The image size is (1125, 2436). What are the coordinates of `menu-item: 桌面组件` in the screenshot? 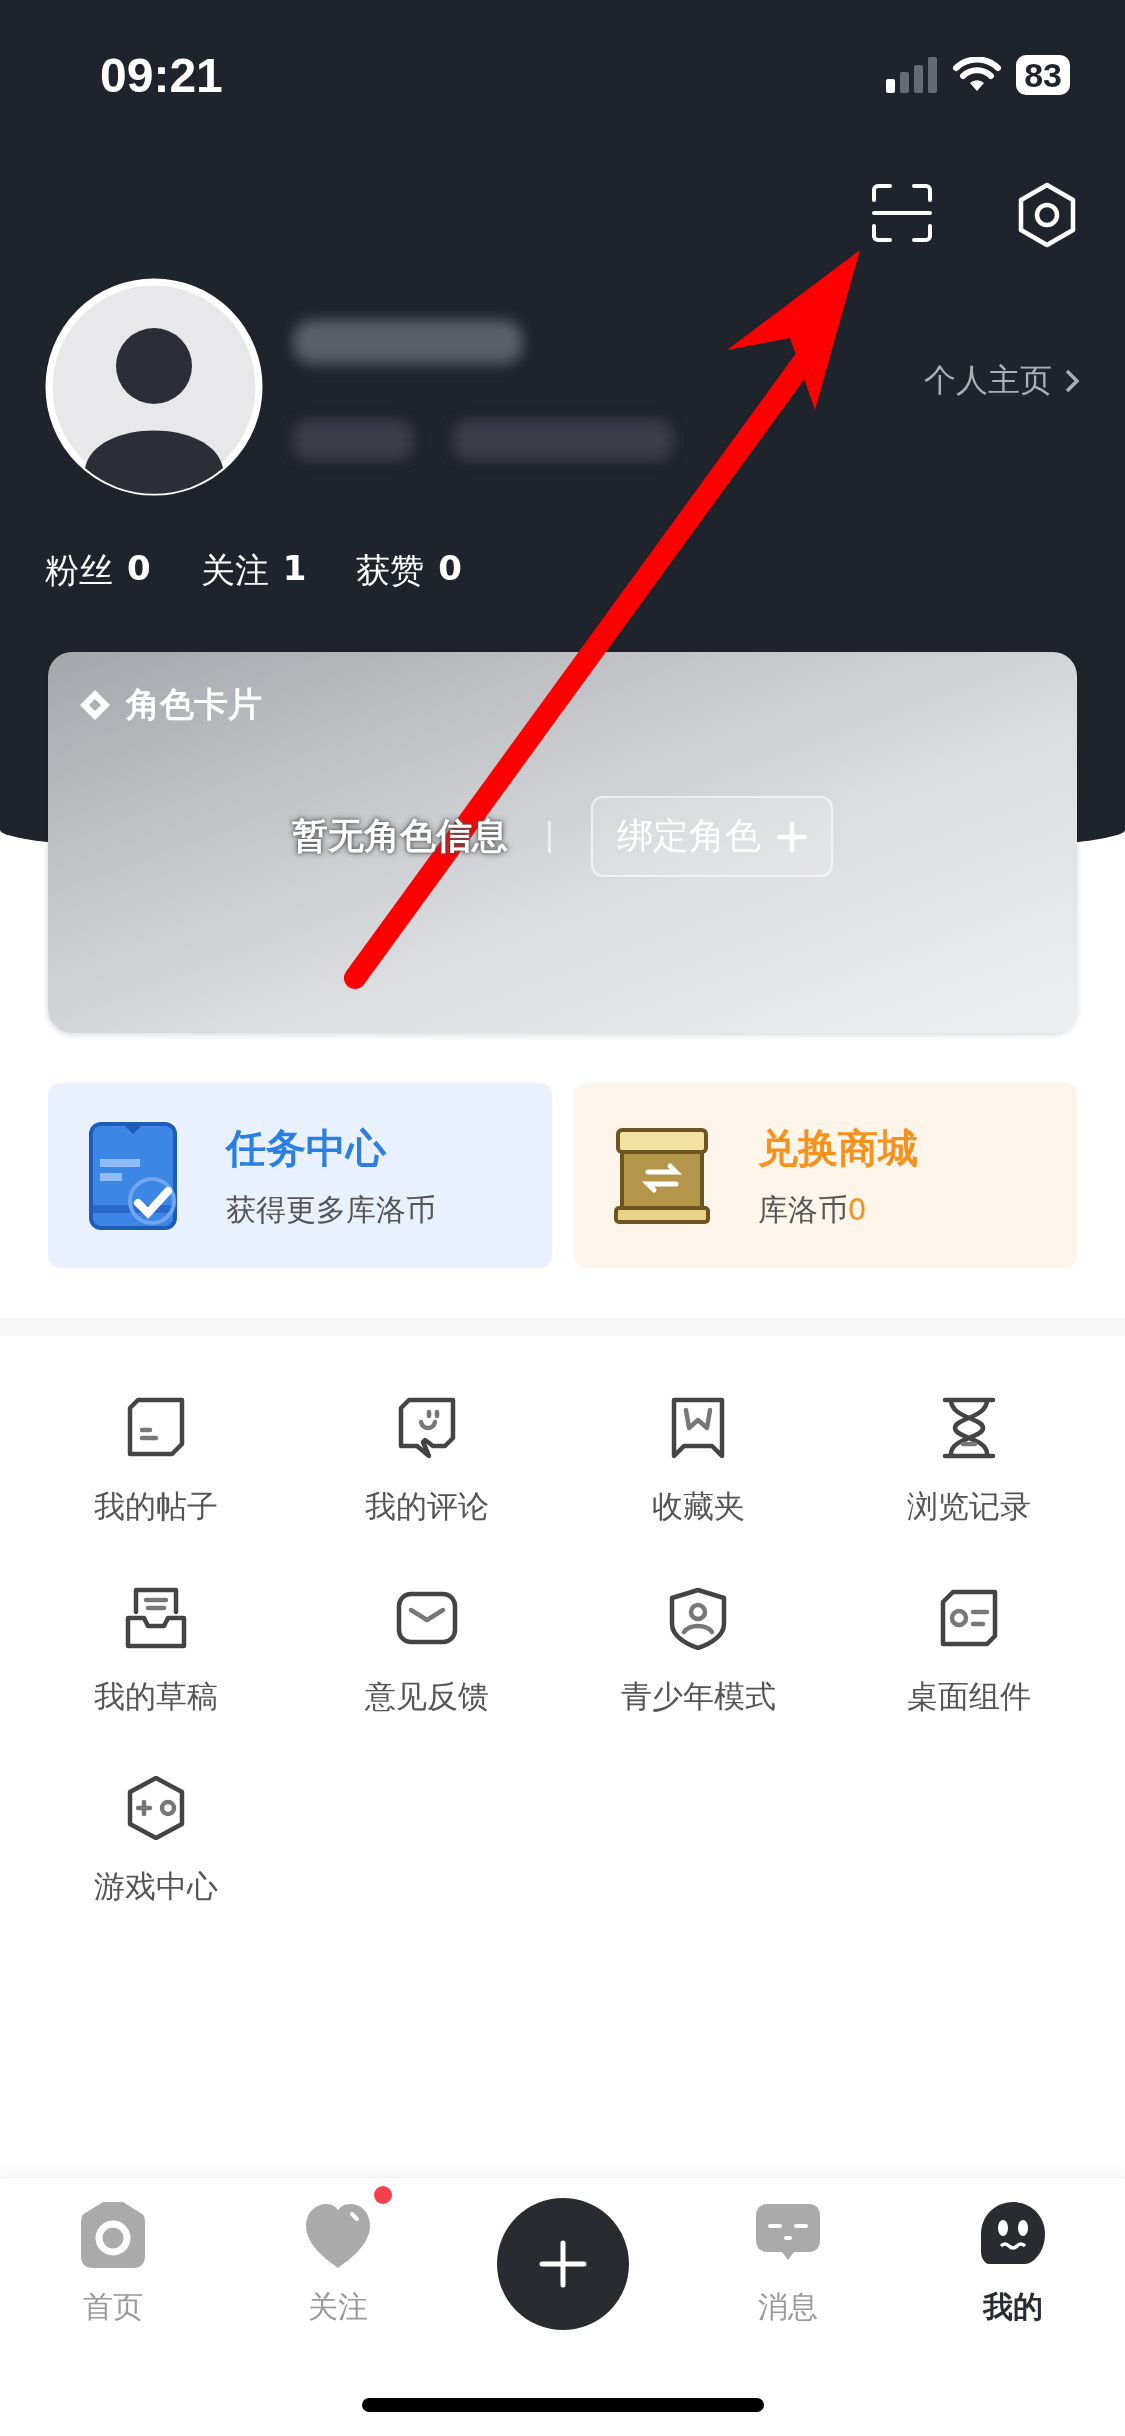 It's located at (969, 1652).